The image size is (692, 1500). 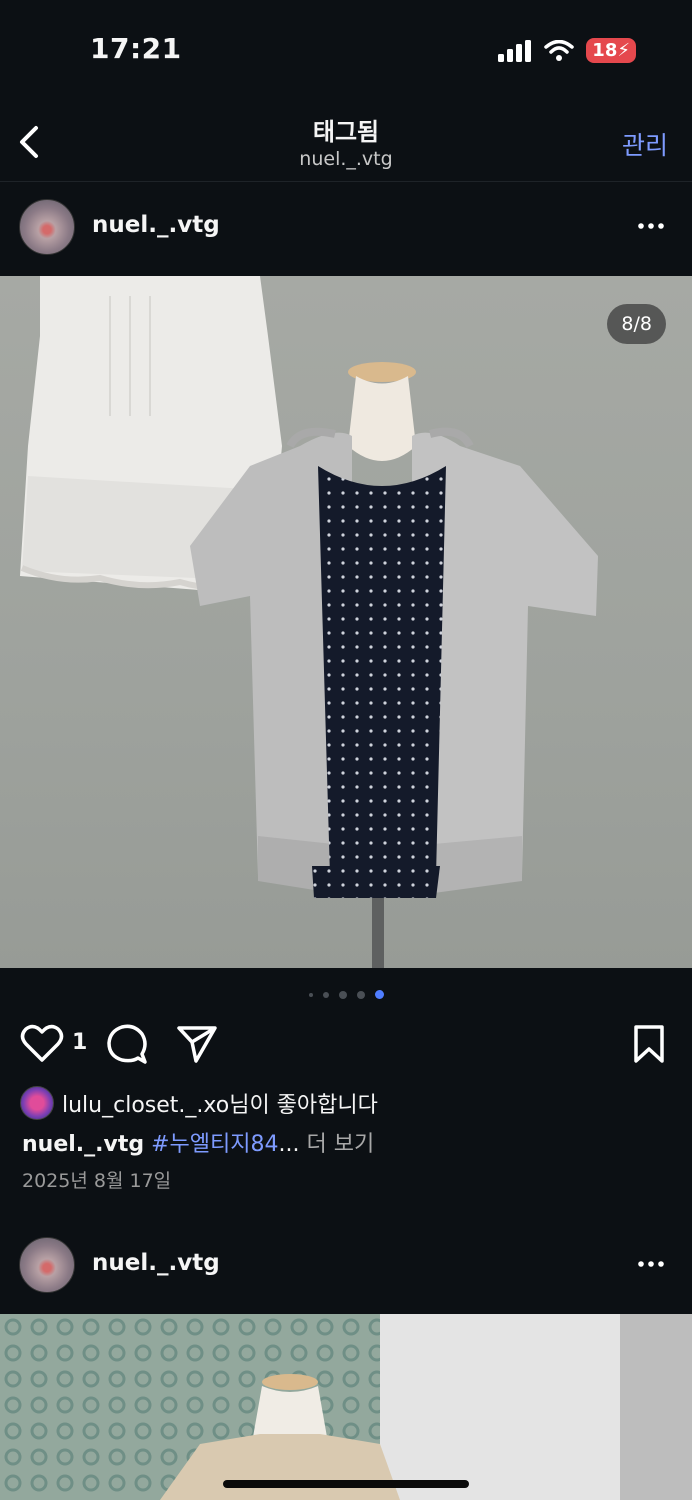 I want to click on liker-avatar, so click(x=37, y=1103).